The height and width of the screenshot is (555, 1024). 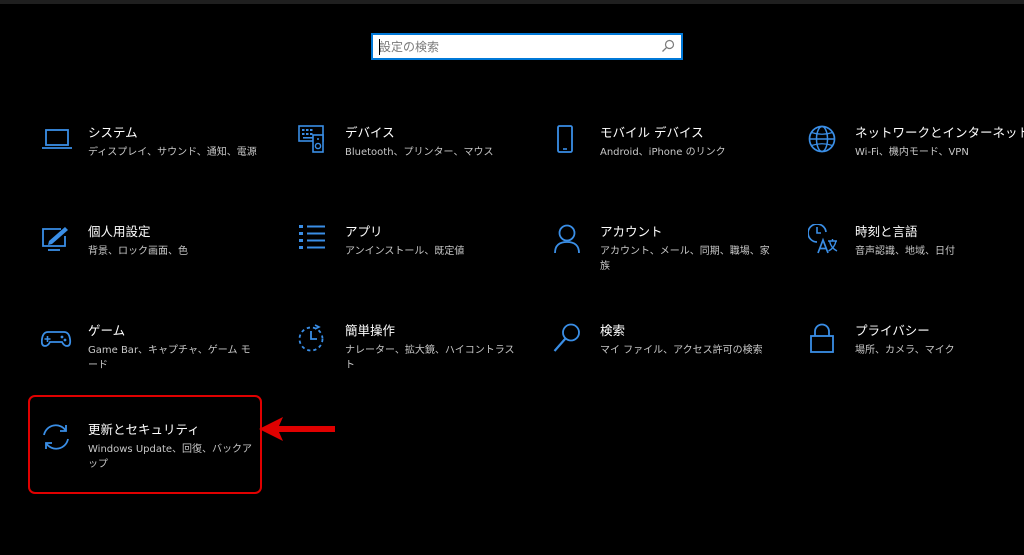 What do you see at coordinates (145, 444) in the screenshot?
I see `highlight-box` at bounding box center [145, 444].